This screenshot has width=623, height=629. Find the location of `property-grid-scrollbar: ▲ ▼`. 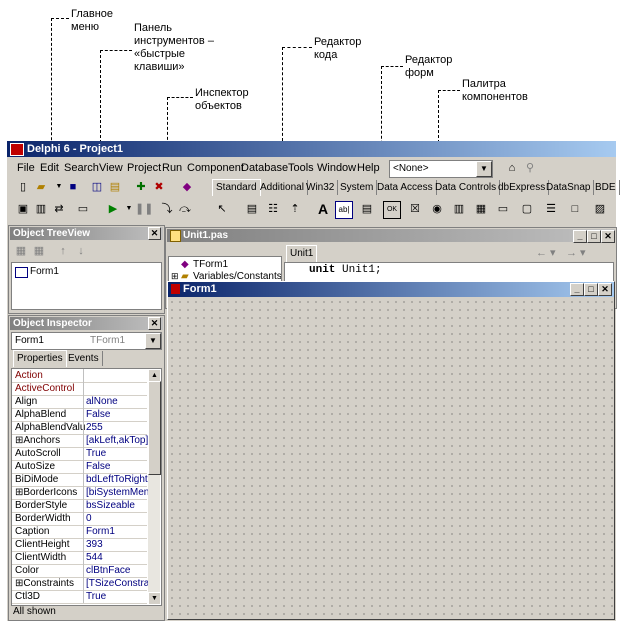

property-grid-scrollbar: ▲ ▼ is located at coordinates (154, 487).